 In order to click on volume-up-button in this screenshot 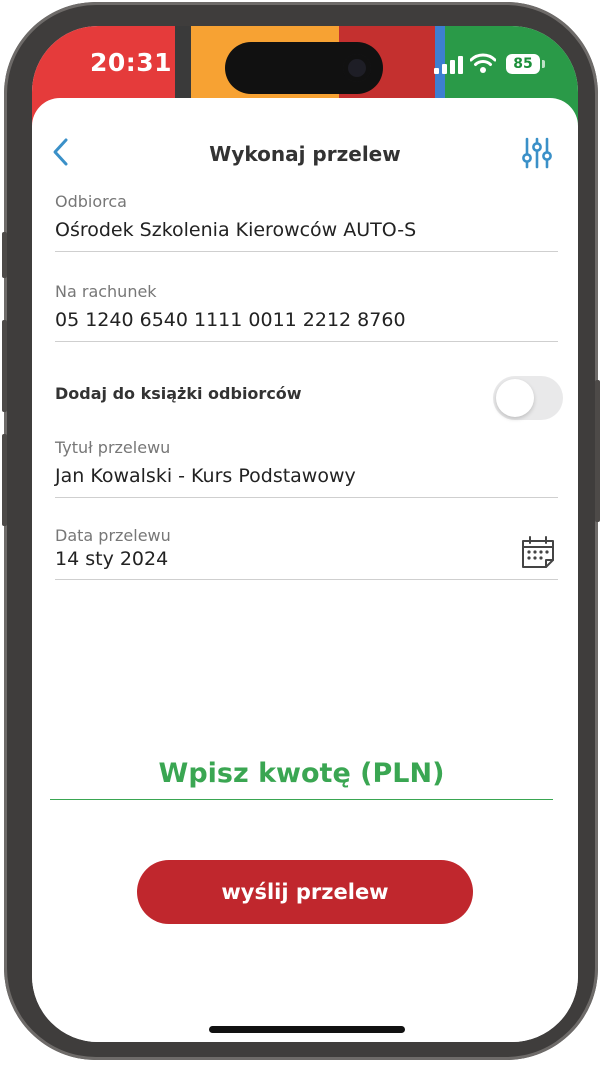, I will do `click(4, 366)`.